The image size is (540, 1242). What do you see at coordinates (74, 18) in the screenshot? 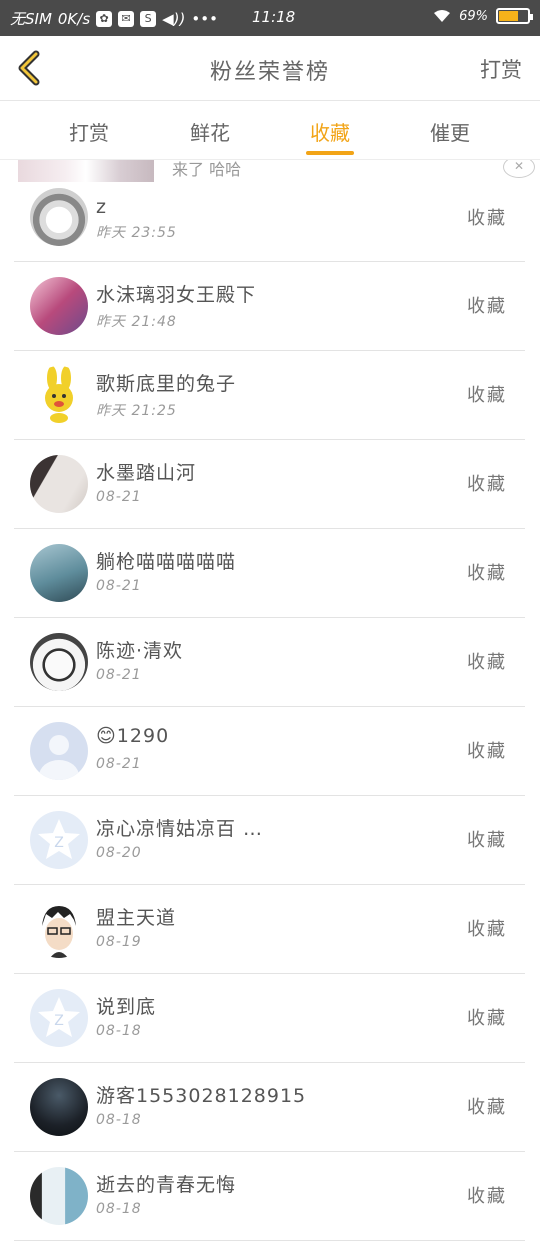
I see `network-speed: 0K/s` at bounding box center [74, 18].